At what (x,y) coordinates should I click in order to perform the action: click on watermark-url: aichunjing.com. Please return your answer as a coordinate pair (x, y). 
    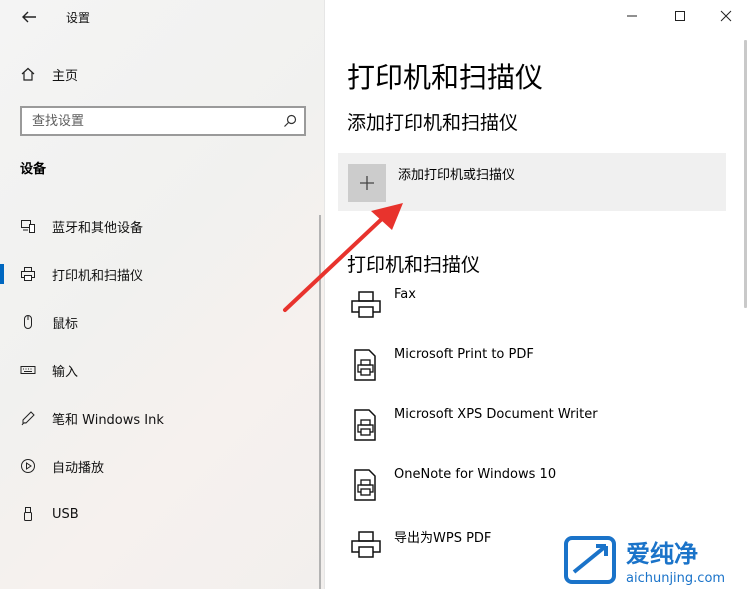
    Looking at the image, I should click on (675, 578).